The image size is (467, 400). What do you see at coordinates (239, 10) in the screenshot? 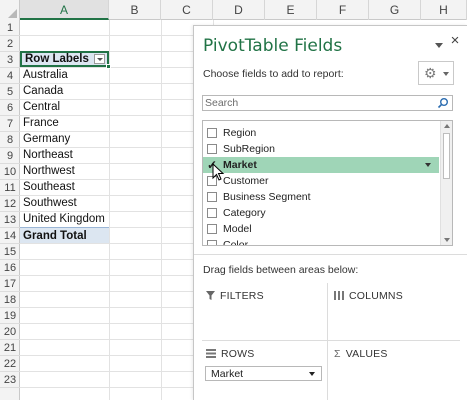
I see `column-header-d: D` at bounding box center [239, 10].